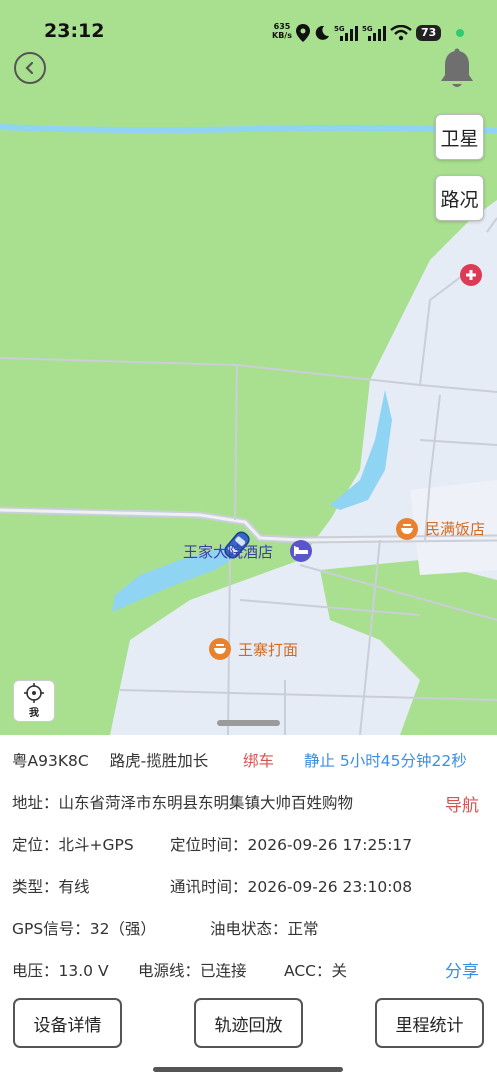 The height and width of the screenshot is (1080, 497). What do you see at coordinates (51, 929) in the screenshot?
I see `gps-signal-label: GPS信号：` at bounding box center [51, 929].